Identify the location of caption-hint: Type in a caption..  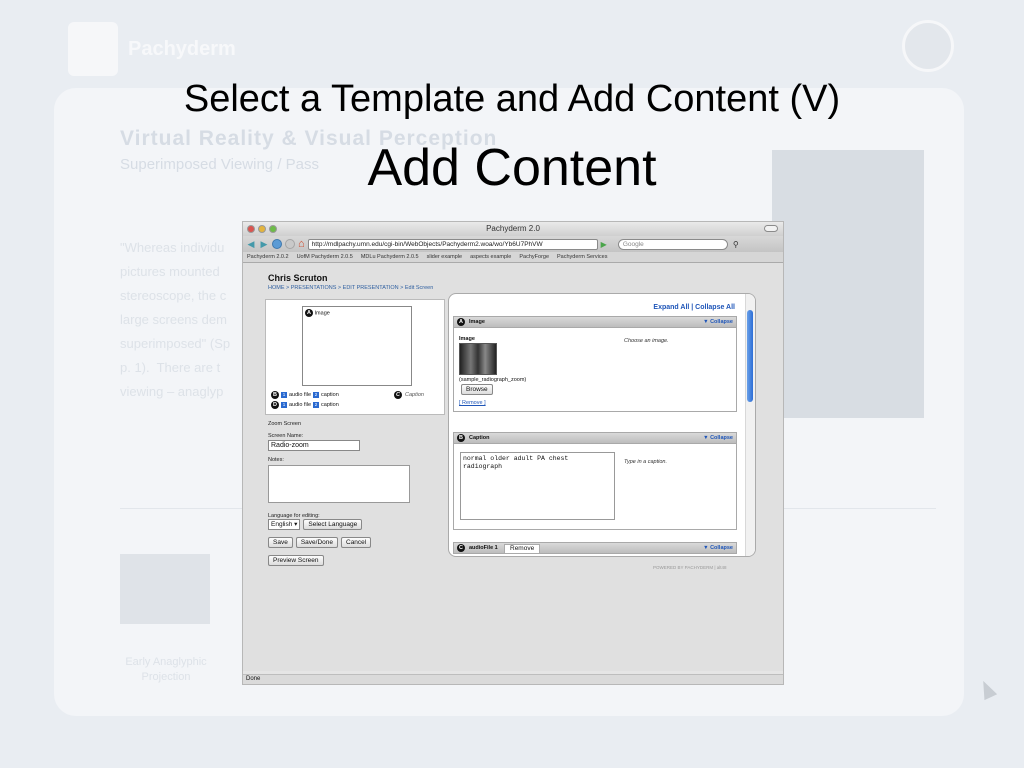
(646, 462).